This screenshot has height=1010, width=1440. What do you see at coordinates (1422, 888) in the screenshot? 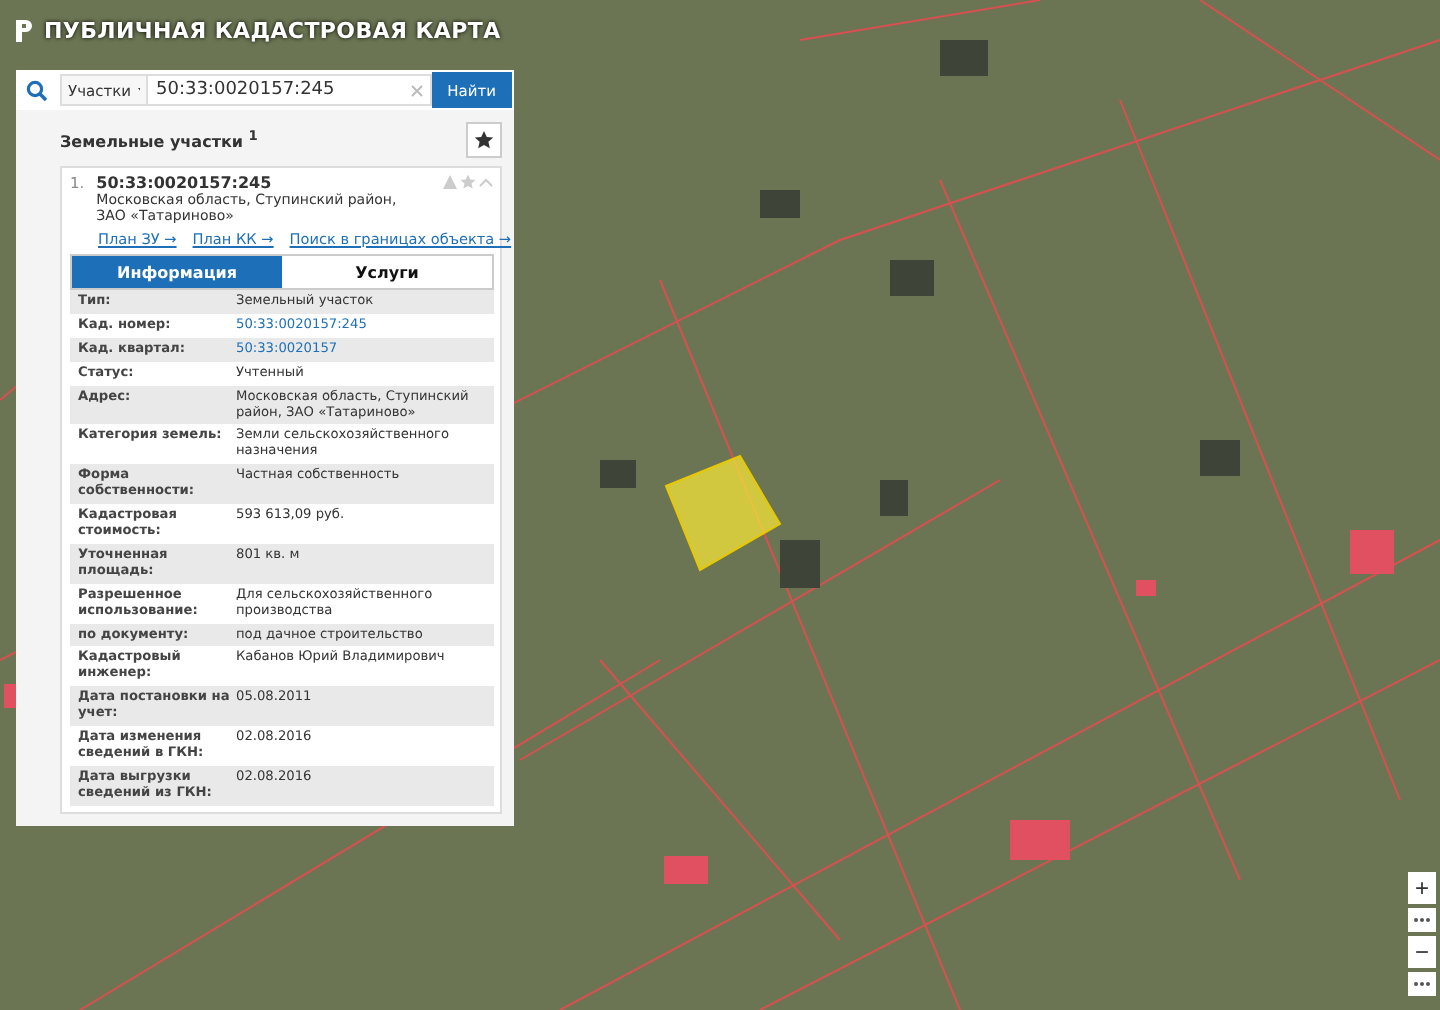
I see `zoom-in-button: +` at bounding box center [1422, 888].